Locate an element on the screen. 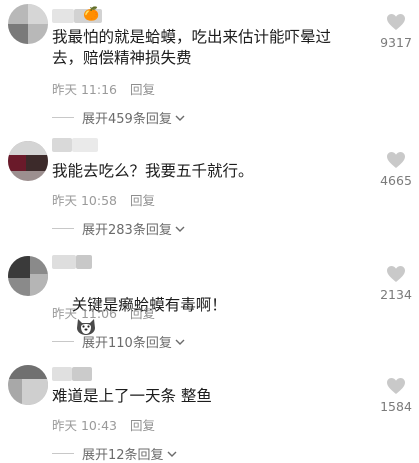  comment-time: 昨天 11:16 is located at coordinates (84, 89).